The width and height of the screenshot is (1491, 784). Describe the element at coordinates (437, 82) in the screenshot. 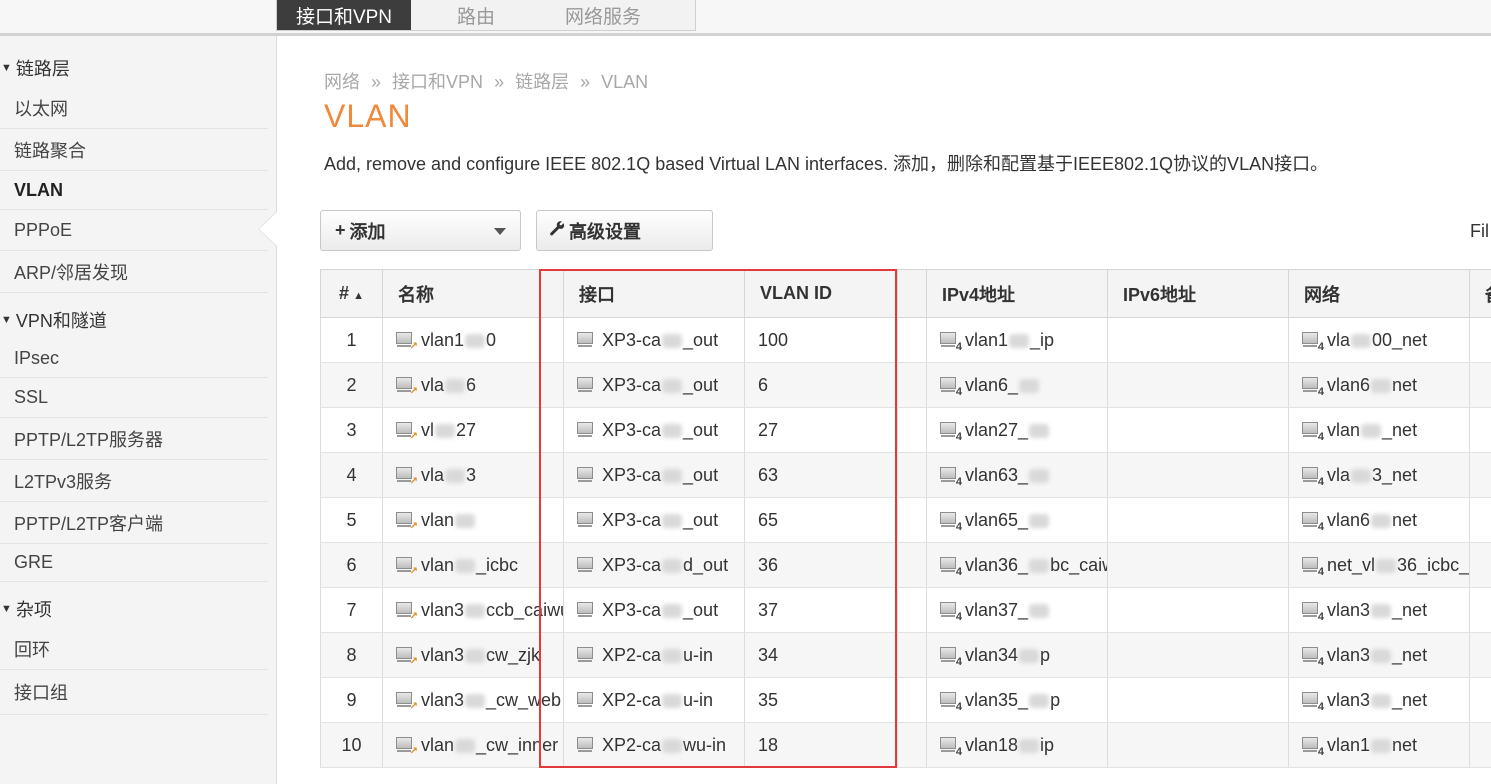

I see `breadcrumb-link-interfaces-vpn: 接口和VPN` at that location.